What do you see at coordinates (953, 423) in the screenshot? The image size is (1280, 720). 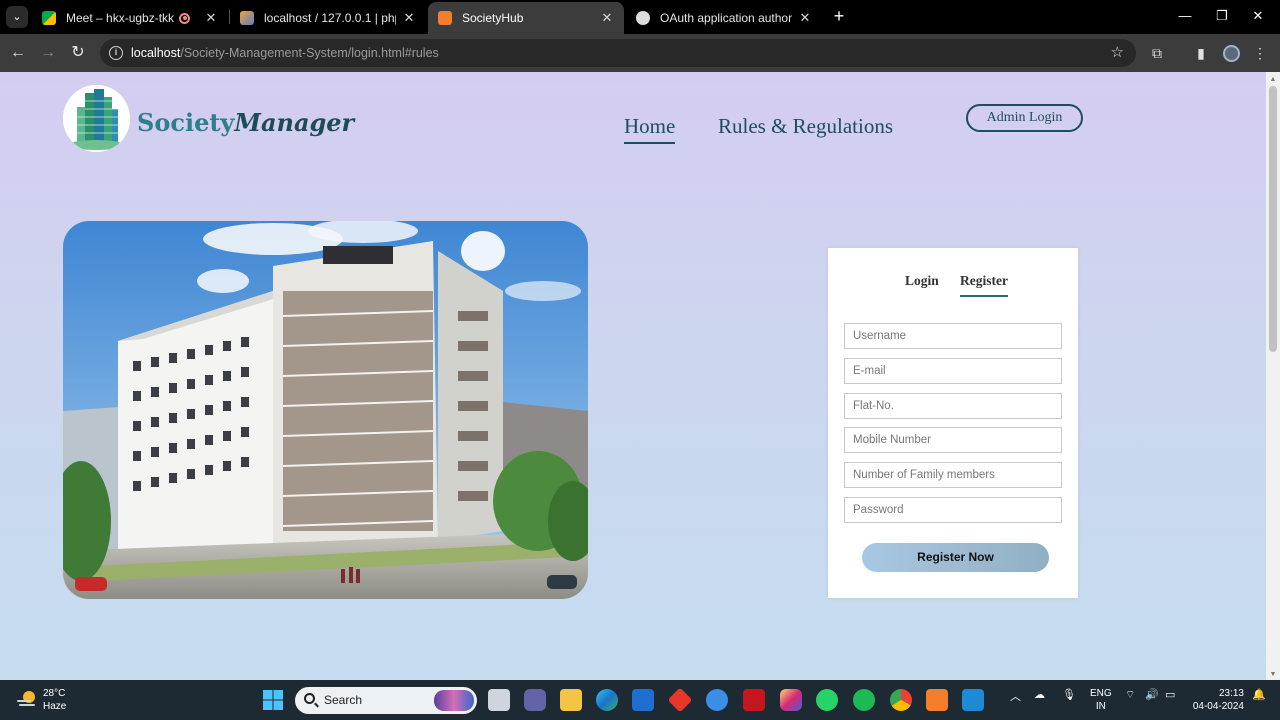 I see `register-form-card: Login Register Register Now` at bounding box center [953, 423].